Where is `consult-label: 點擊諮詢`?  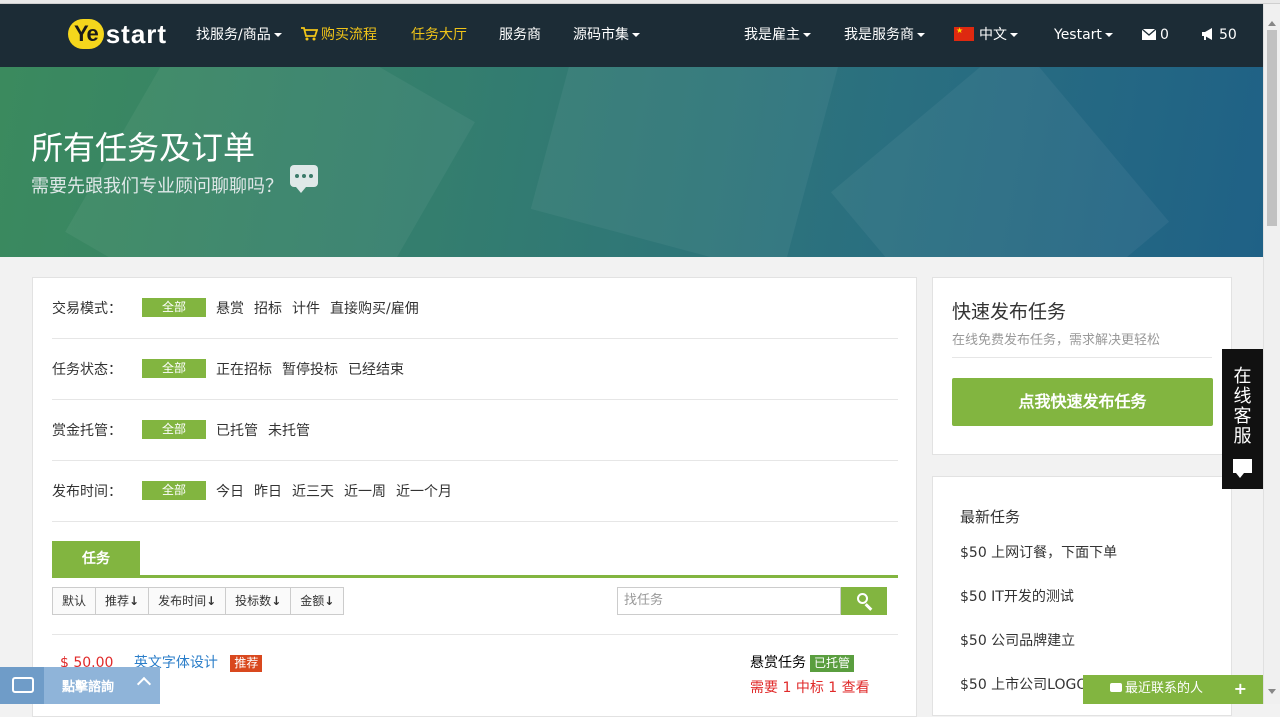 consult-label: 點擊諮詢 is located at coordinates (88, 687).